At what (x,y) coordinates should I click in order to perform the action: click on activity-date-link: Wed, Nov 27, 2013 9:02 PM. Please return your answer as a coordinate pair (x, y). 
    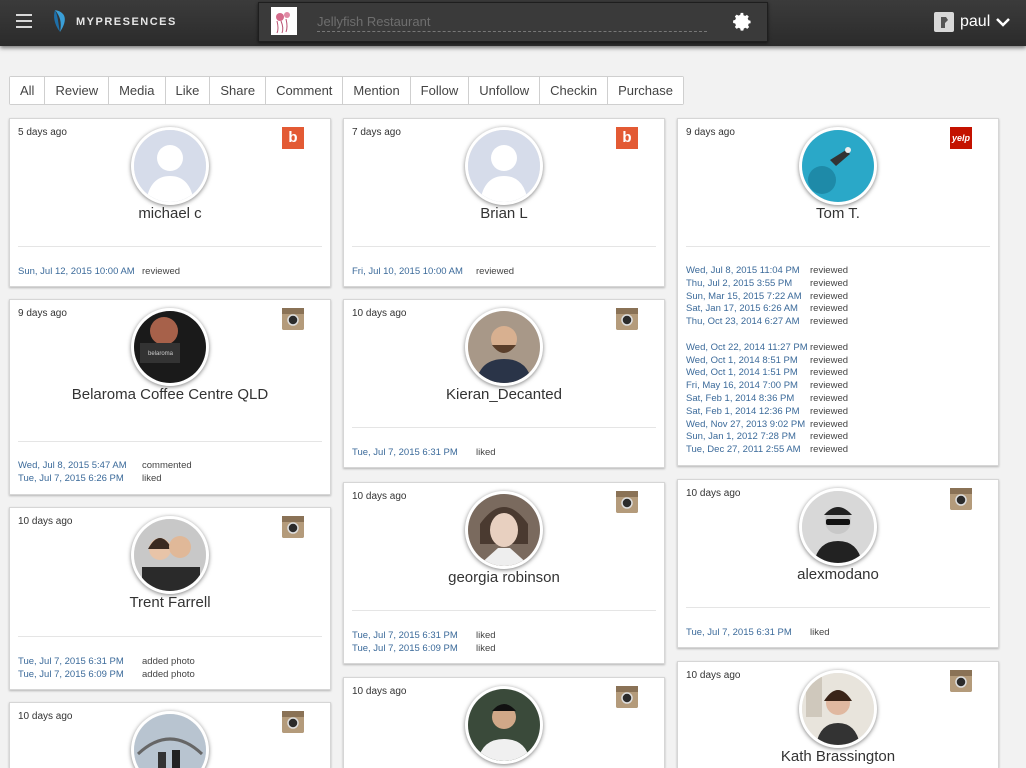
    Looking at the image, I should click on (748, 425).